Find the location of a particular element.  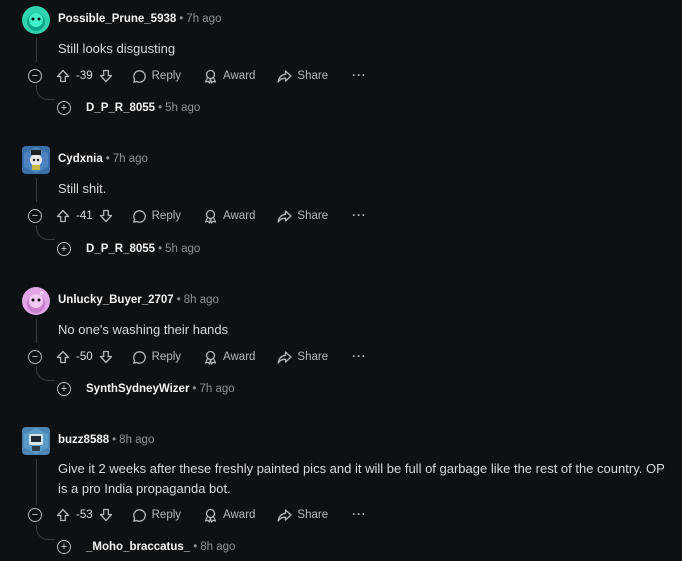

reply-timestamp: 8h ago is located at coordinates (217, 547).